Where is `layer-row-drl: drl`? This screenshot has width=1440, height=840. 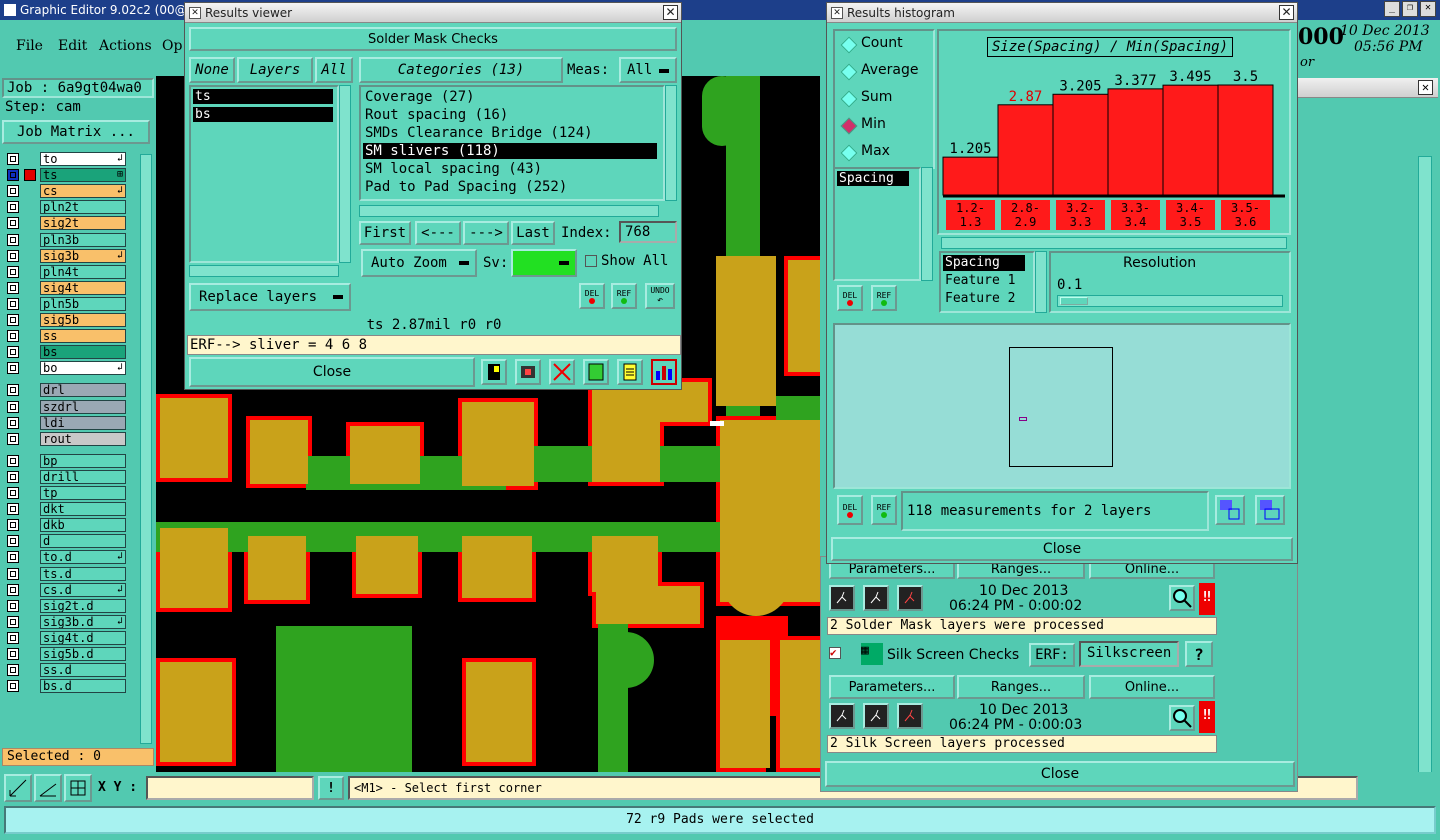
layer-row-drl: drl is located at coordinates (65, 390).